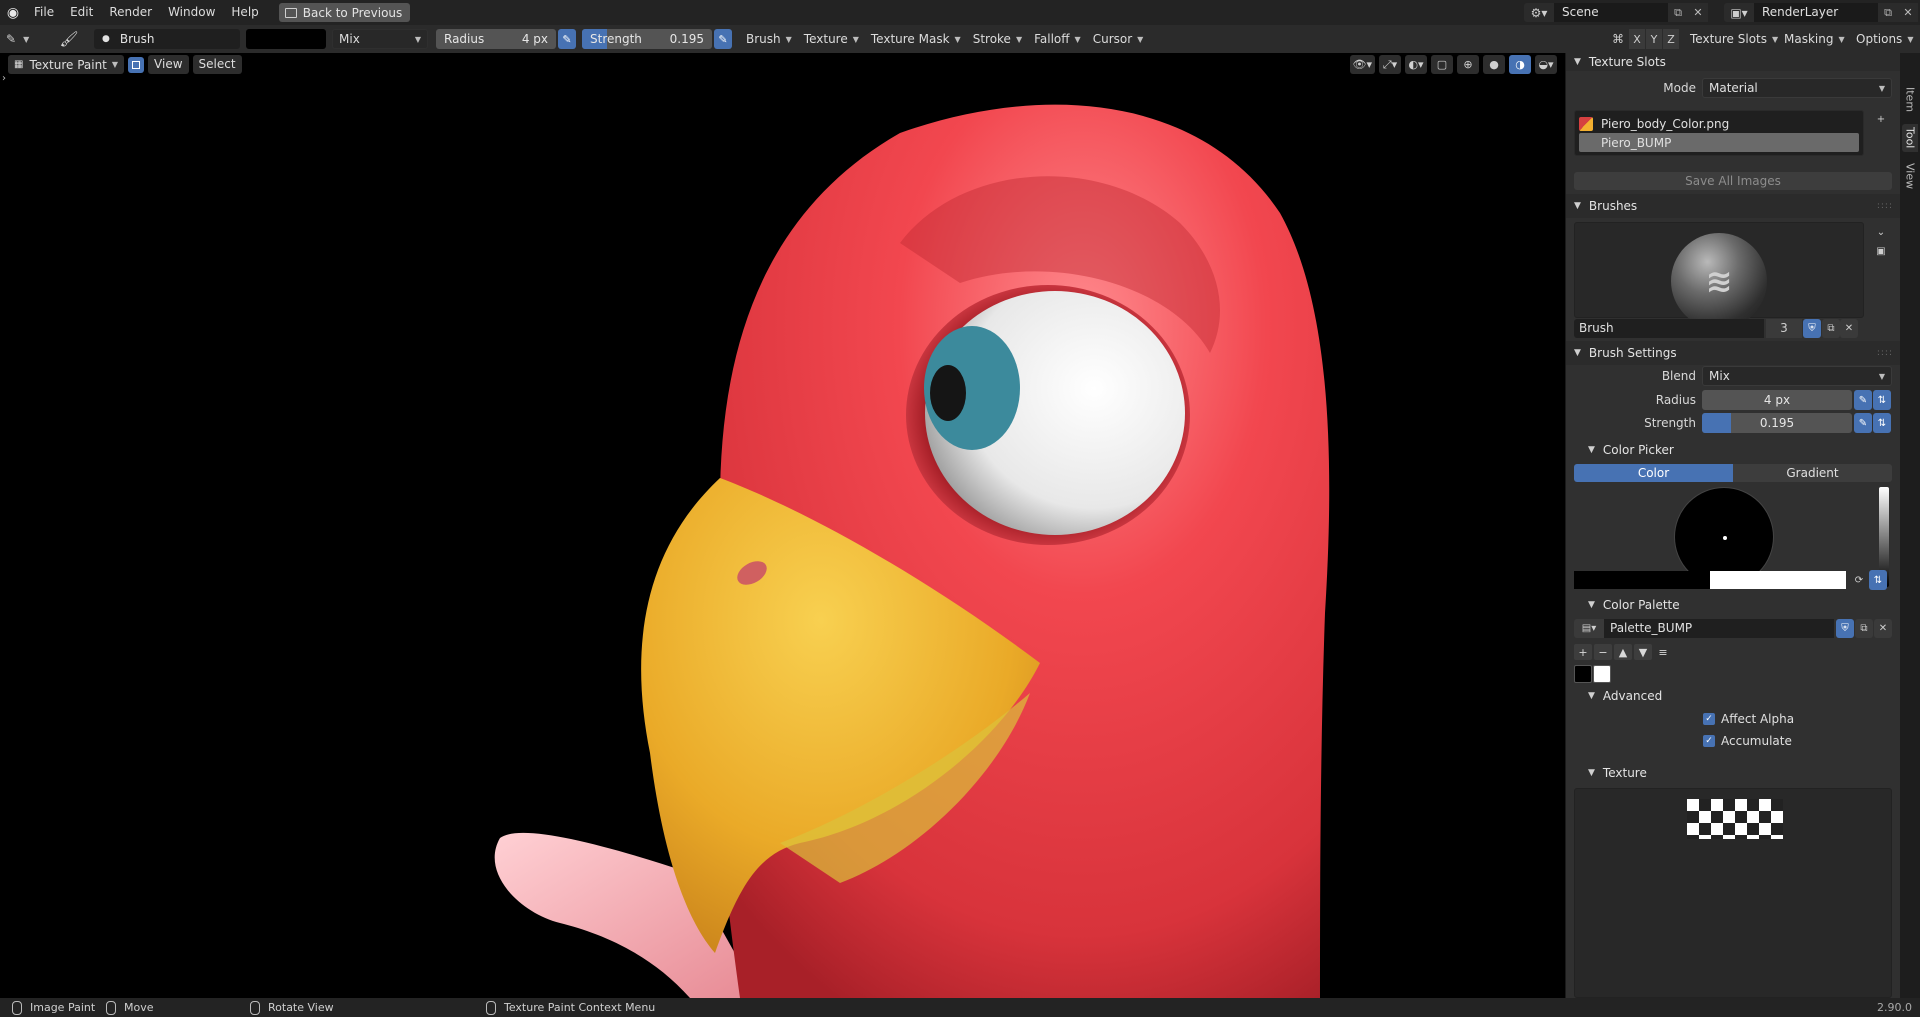 This screenshot has width=1920, height=1017. I want to click on scene-icon: ⚙▾, so click(1539, 12).